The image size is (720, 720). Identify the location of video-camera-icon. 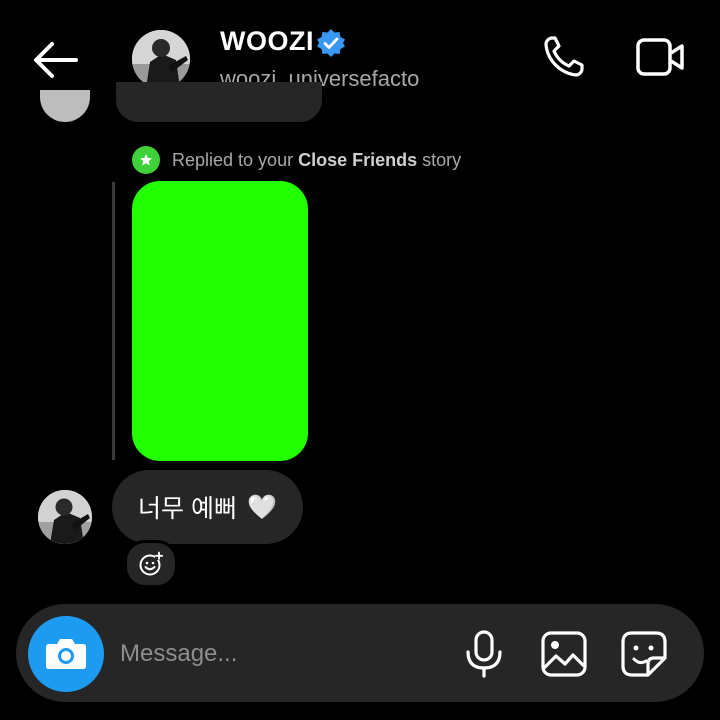
(660, 57).